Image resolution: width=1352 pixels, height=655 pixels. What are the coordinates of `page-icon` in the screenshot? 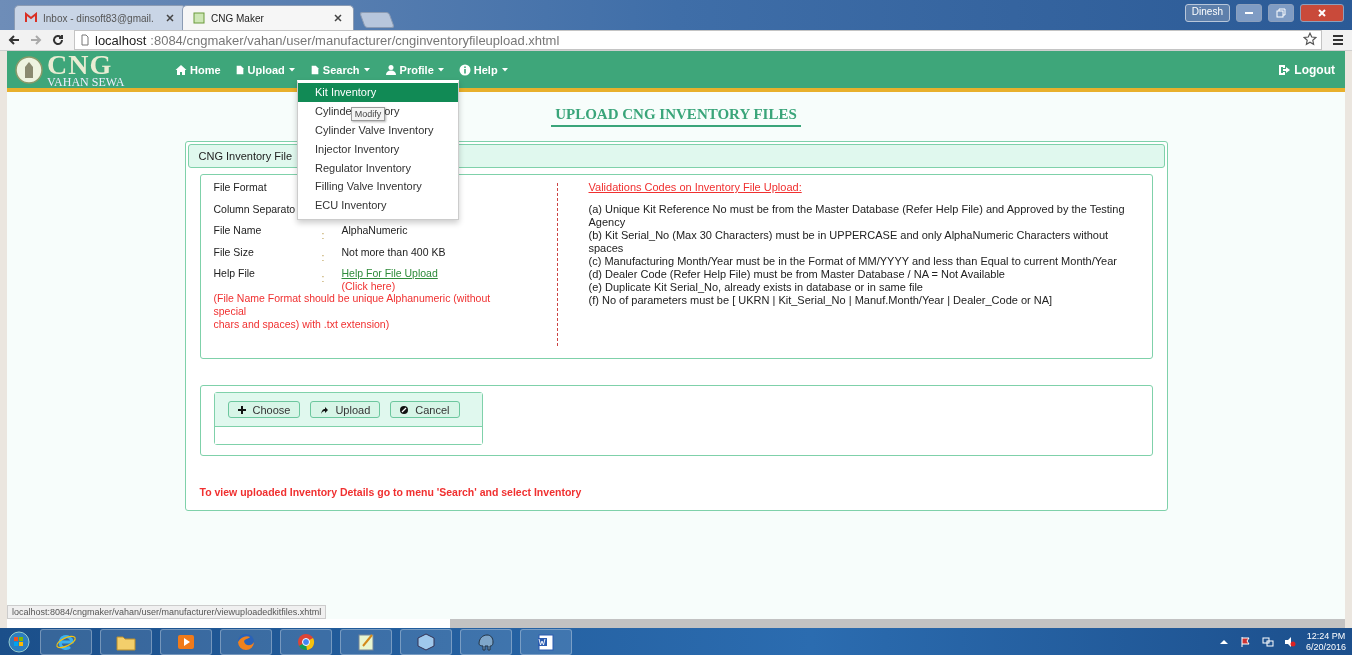 It's located at (85, 40).